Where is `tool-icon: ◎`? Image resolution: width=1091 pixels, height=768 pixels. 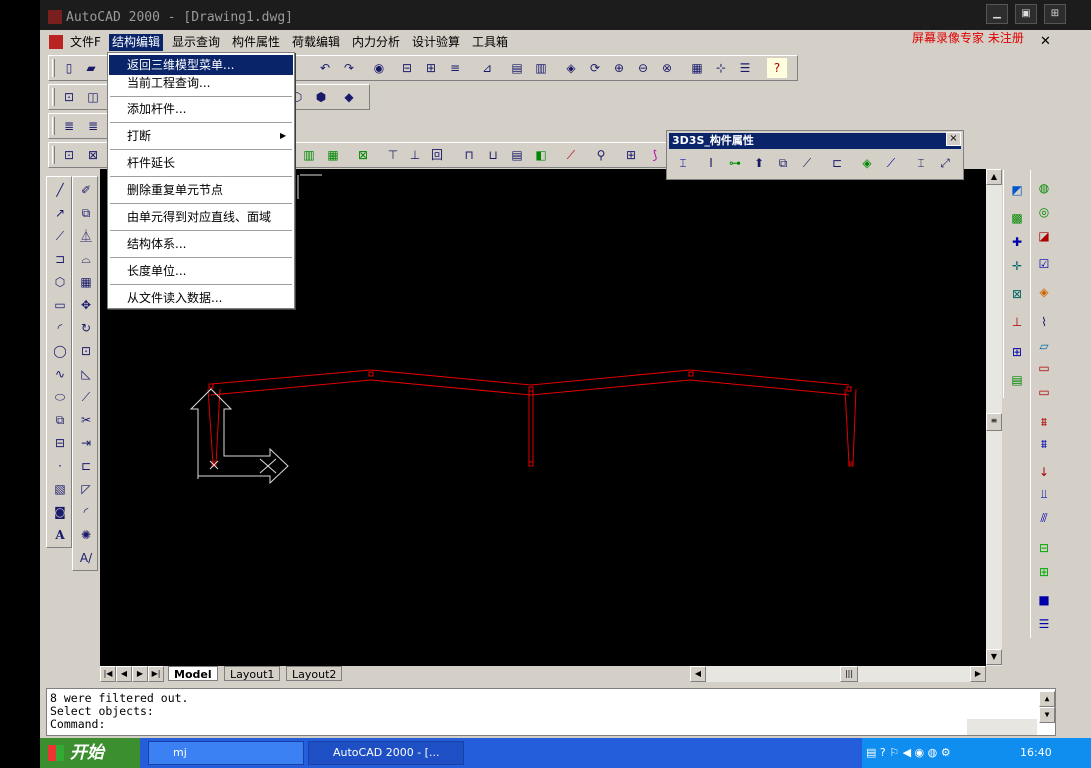 tool-icon: ◎ is located at coordinates (1044, 212).